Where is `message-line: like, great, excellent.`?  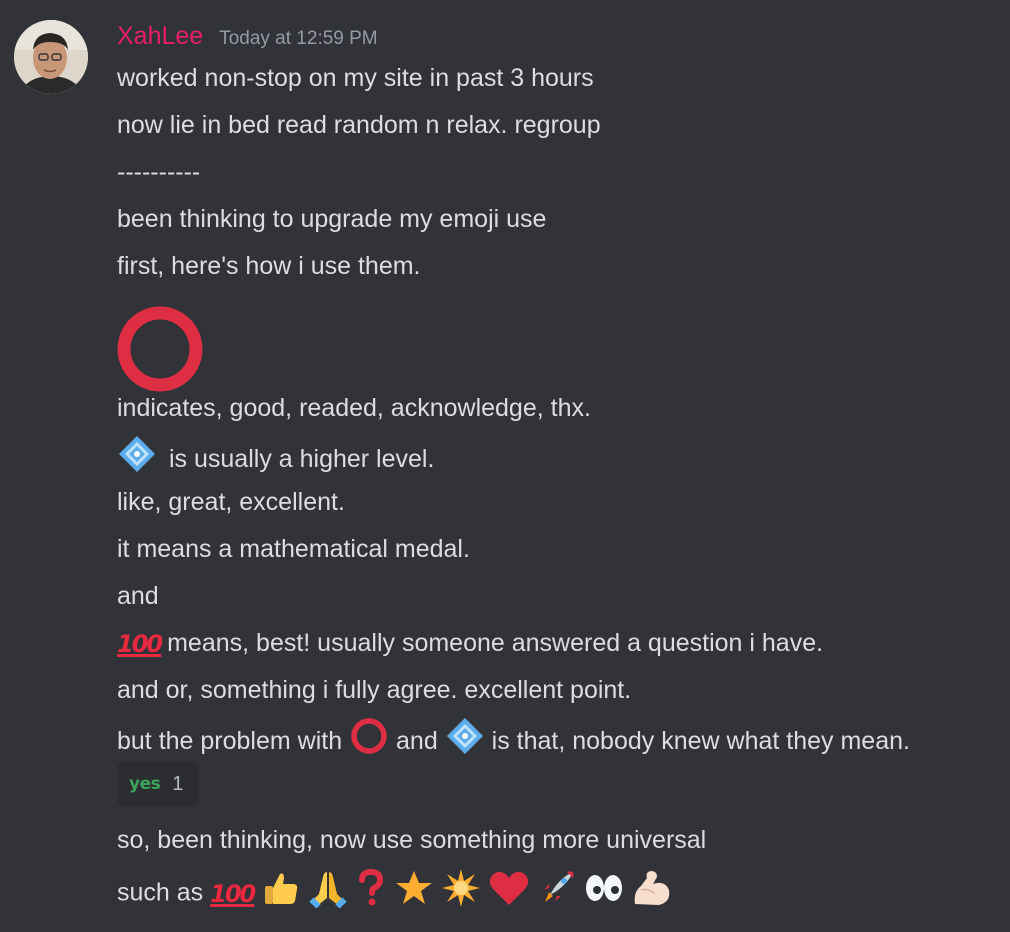
message-line: like, great, excellent. is located at coordinates (231, 502).